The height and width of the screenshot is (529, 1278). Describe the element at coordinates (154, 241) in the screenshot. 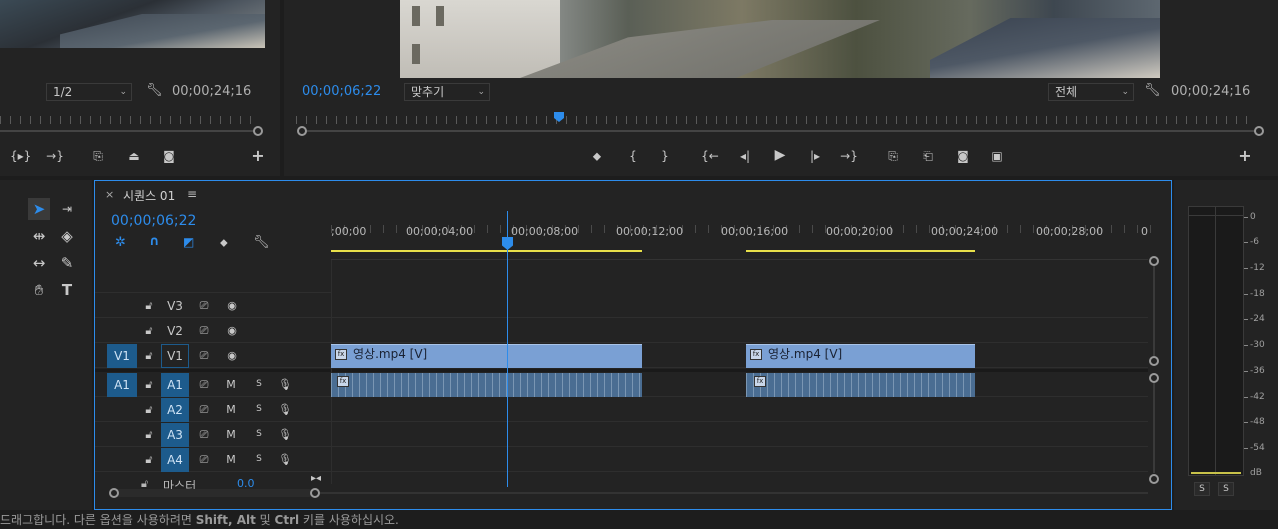

I see `snap-magnet-icon: ∩` at that location.